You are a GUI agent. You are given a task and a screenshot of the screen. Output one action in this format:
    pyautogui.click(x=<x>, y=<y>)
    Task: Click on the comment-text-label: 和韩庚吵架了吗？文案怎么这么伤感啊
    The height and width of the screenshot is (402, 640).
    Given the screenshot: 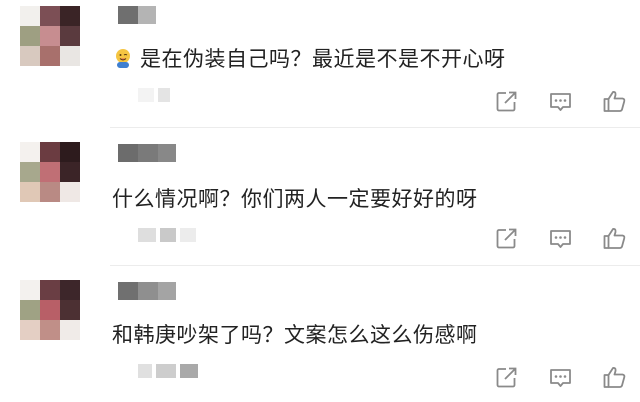 What is the action you would take?
    pyautogui.click(x=295, y=335)
    